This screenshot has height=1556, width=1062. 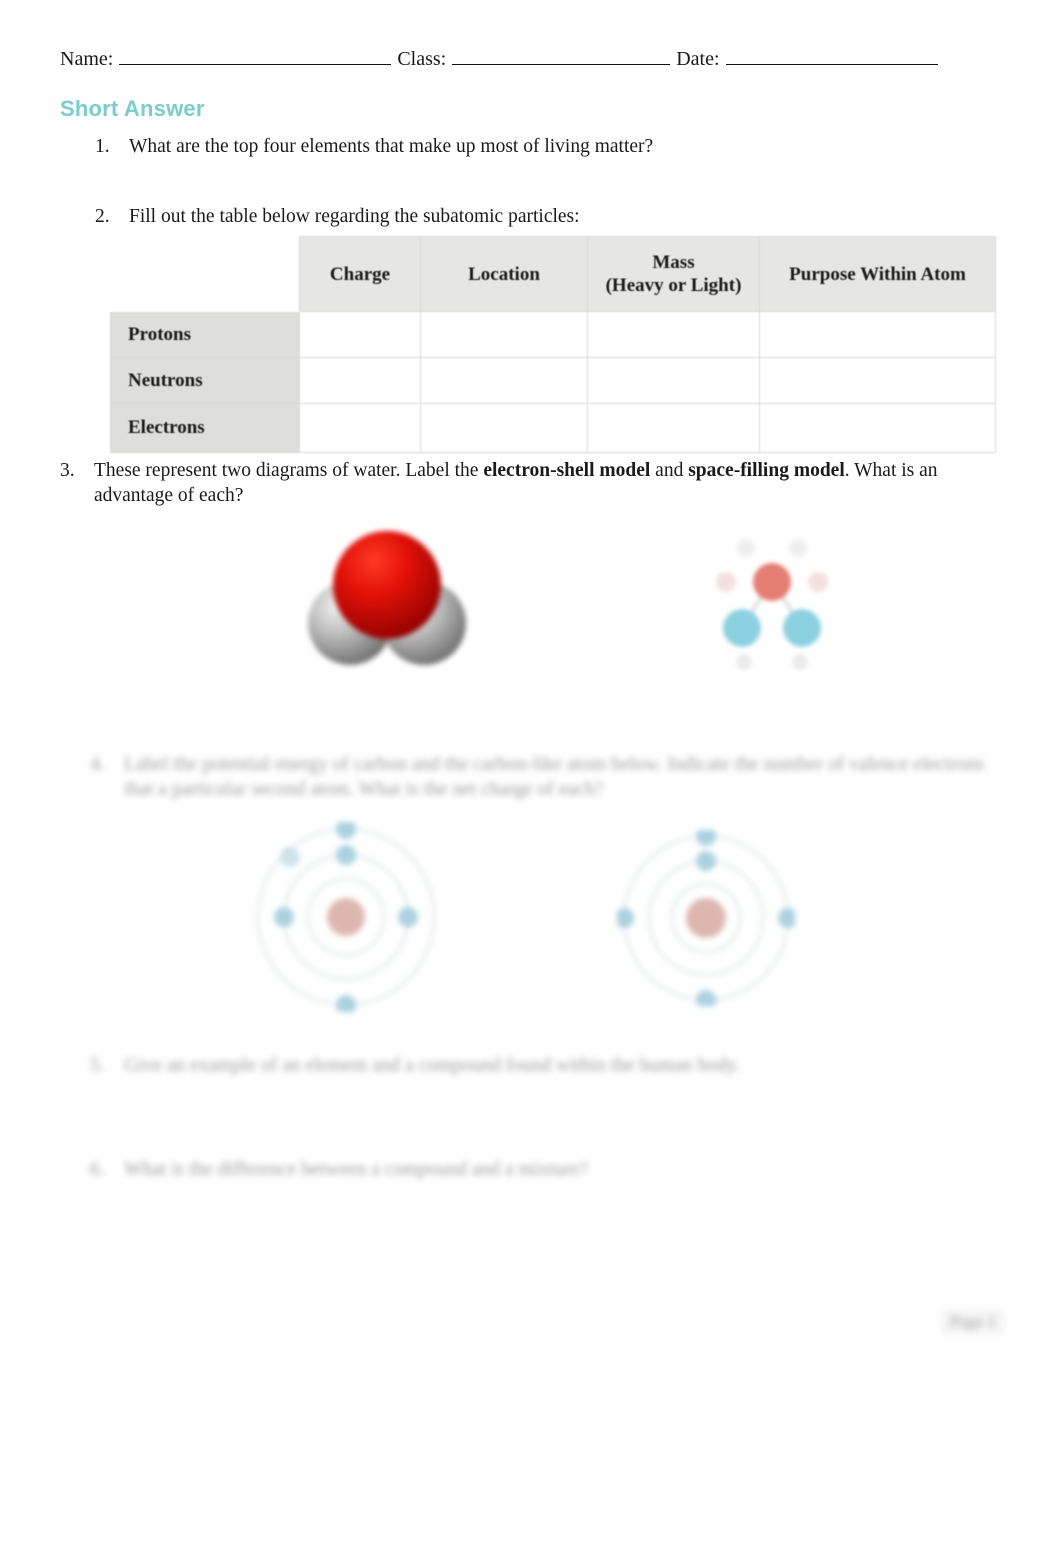 What do you see at coordinates (561, 56) in the screenshot?
I see `class-input-rule` at bounding box center [561, 56].